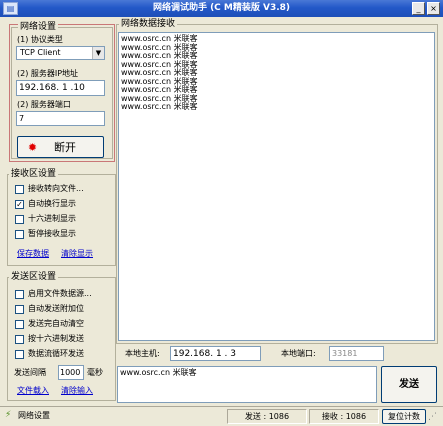 The height and width of the screenshot is (426, 443). I want to click on checkbox-file-source, so click(19, 294).